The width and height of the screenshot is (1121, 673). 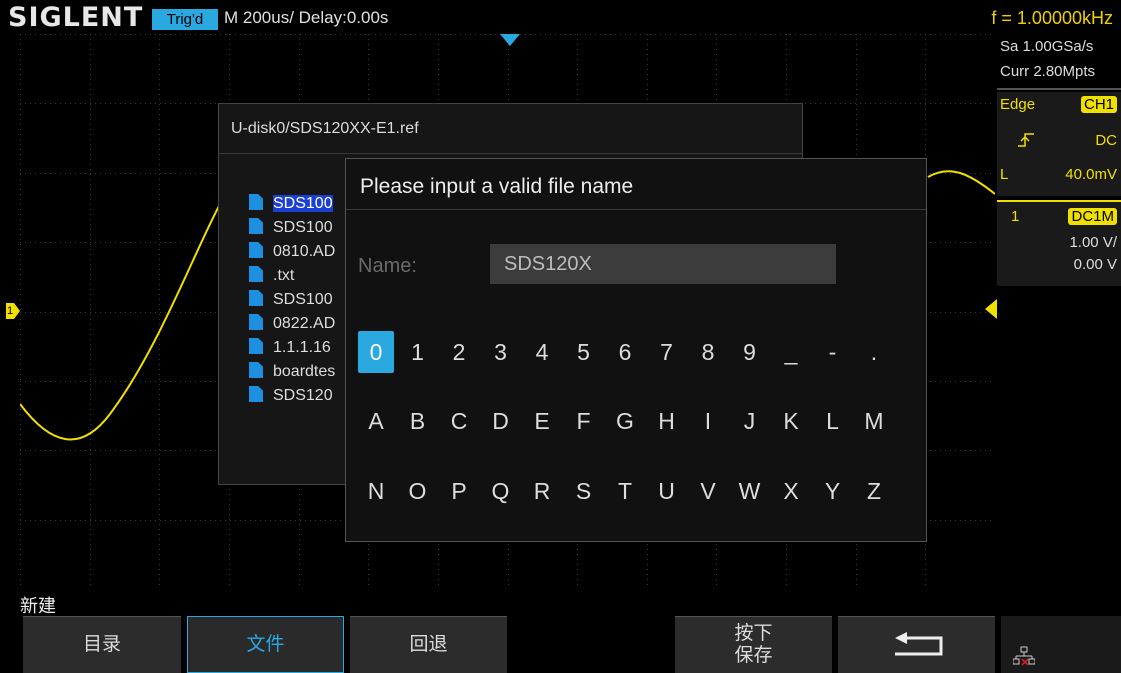 What do you see at coordinates (304, 323) in the screenshot?
I see `file-name: 0822.AD` at bounding box center [304, 323].